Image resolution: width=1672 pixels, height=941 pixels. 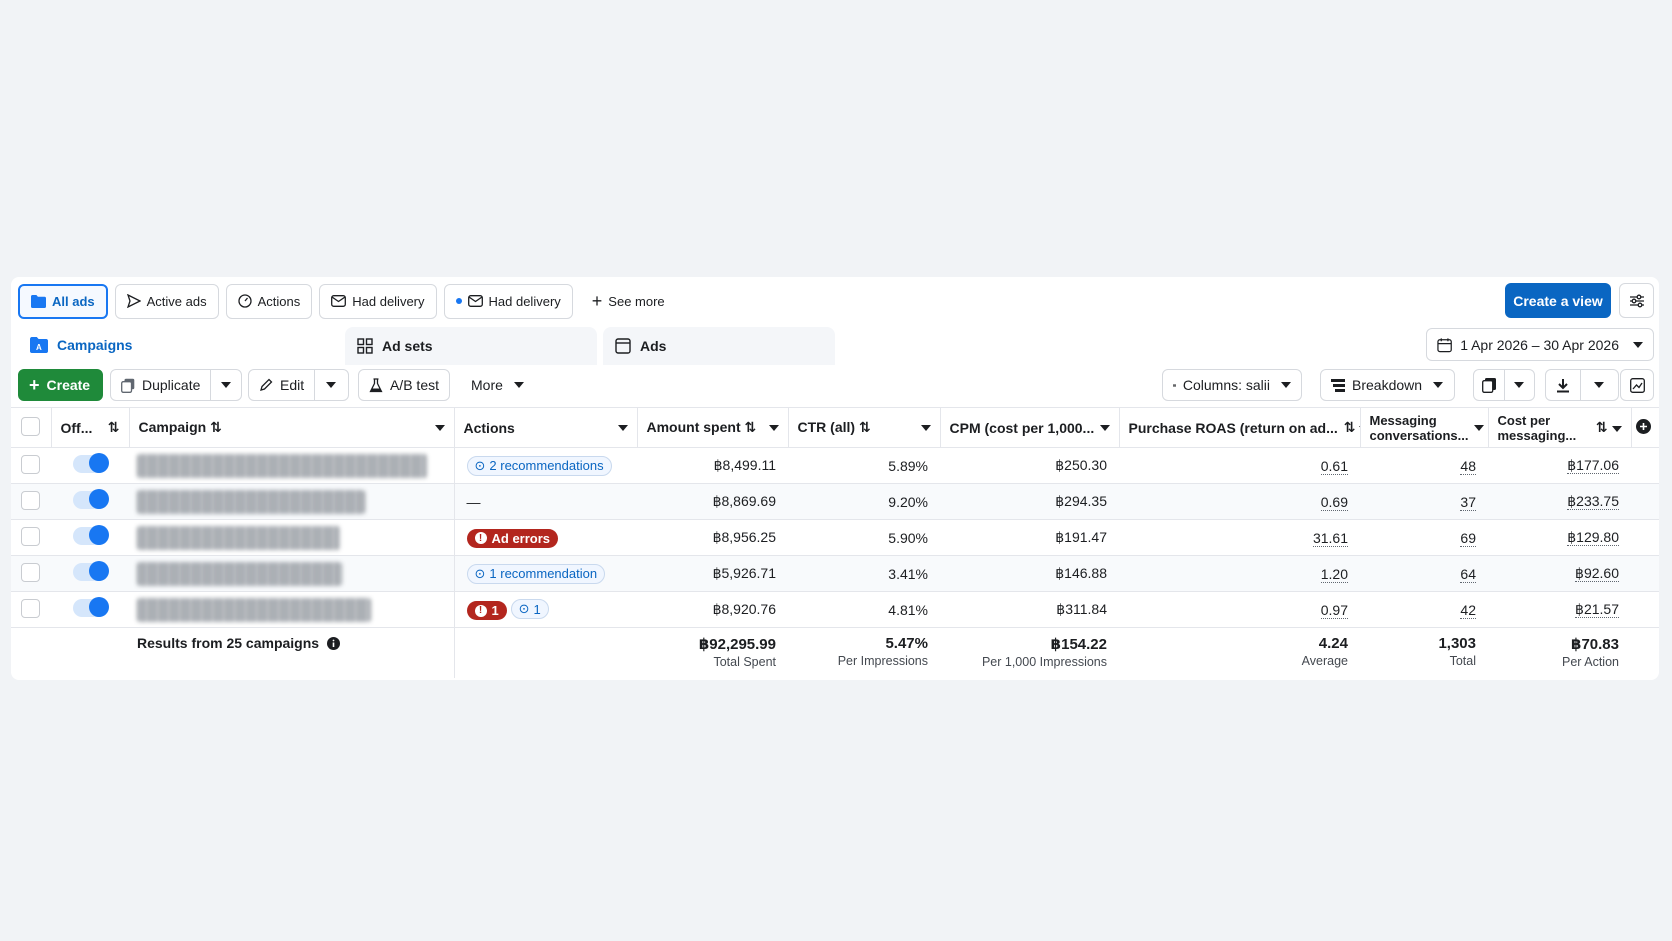 What do you see at coordinates (1334, 574) in the screenshot?
I see `roas-cell: 1.20` at bounding box center [1334, 574].